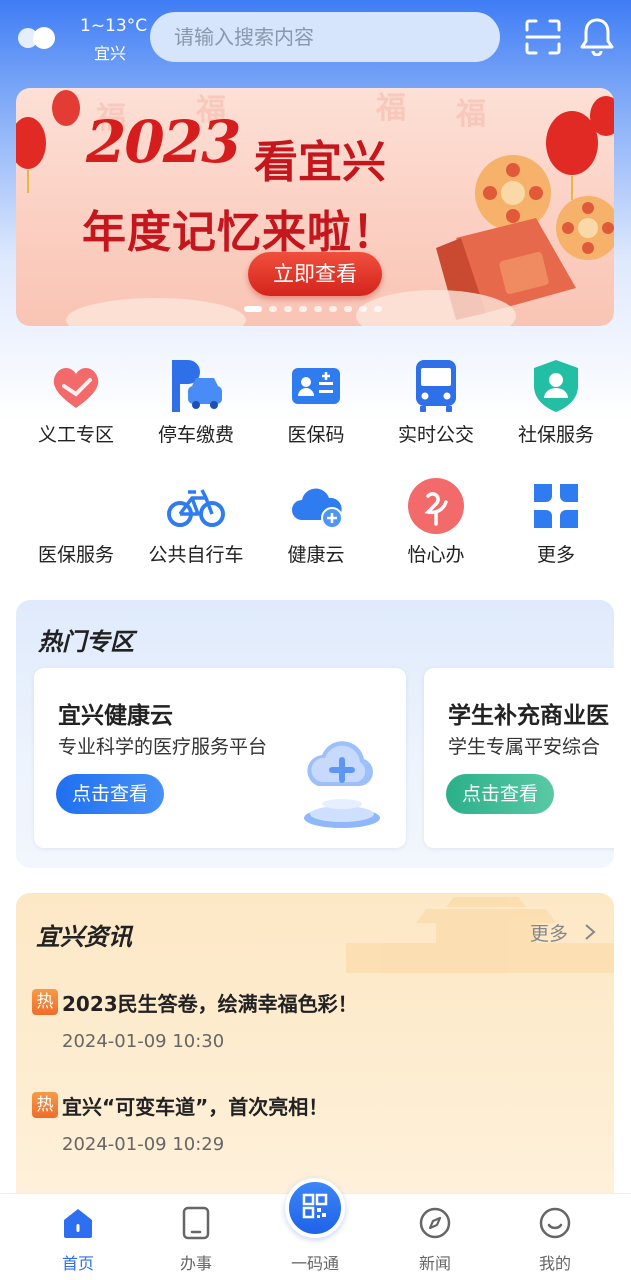 The width and height of the screenshot is (631, 1280). I want to click on news-item: 热 2023民生答卷，绘满幸福色彩！ 2024-01-09 10:30, so click(312, 1029).